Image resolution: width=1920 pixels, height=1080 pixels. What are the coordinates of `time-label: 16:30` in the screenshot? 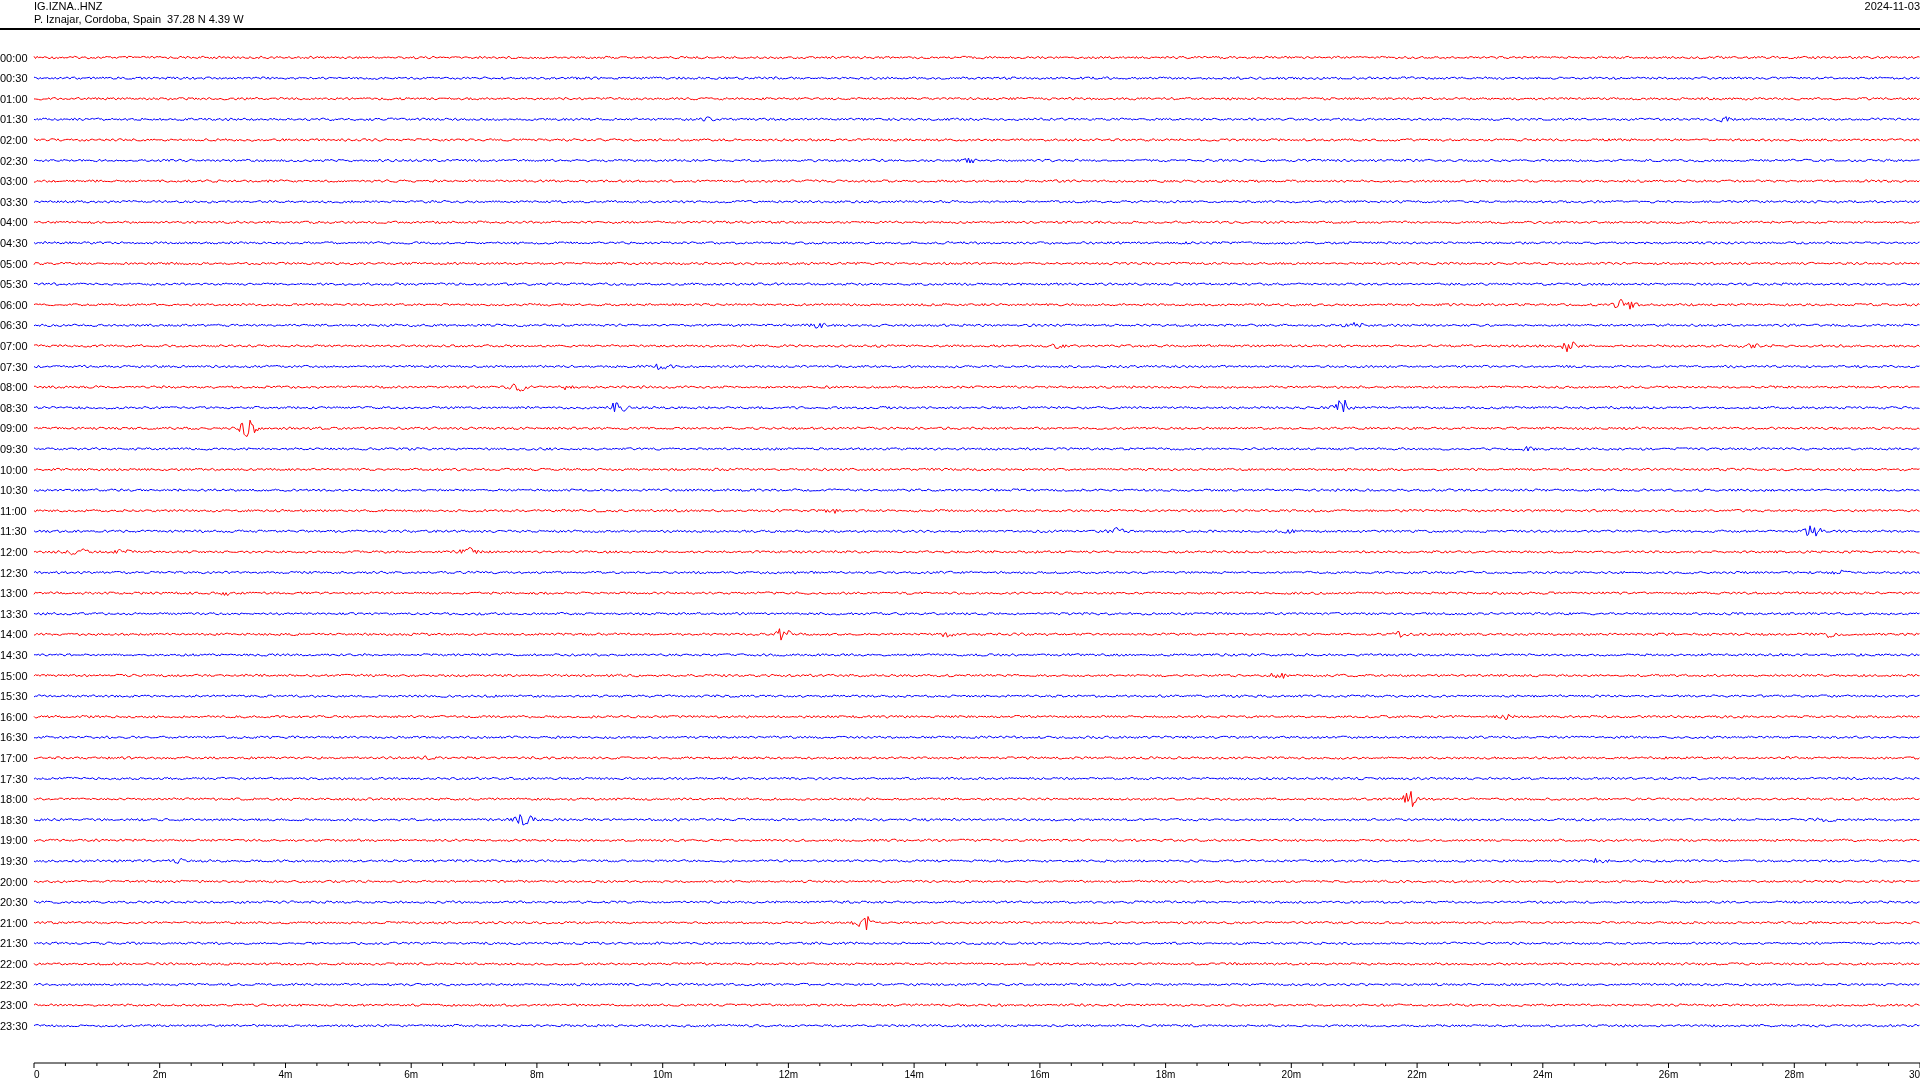 It's located at (14, 737).